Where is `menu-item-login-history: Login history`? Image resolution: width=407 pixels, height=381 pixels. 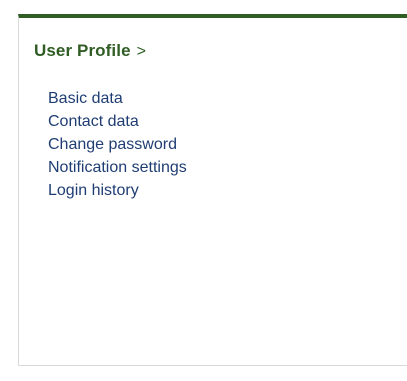
menu-item-login-history: Login history is located at coordinates (117, 190).